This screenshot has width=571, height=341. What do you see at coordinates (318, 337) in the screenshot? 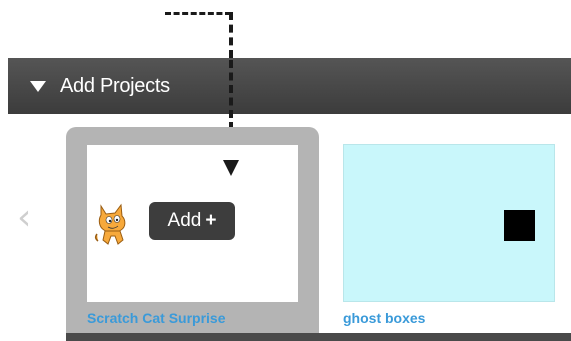
I see `next-row-bar` at bounding box center [318, 337].